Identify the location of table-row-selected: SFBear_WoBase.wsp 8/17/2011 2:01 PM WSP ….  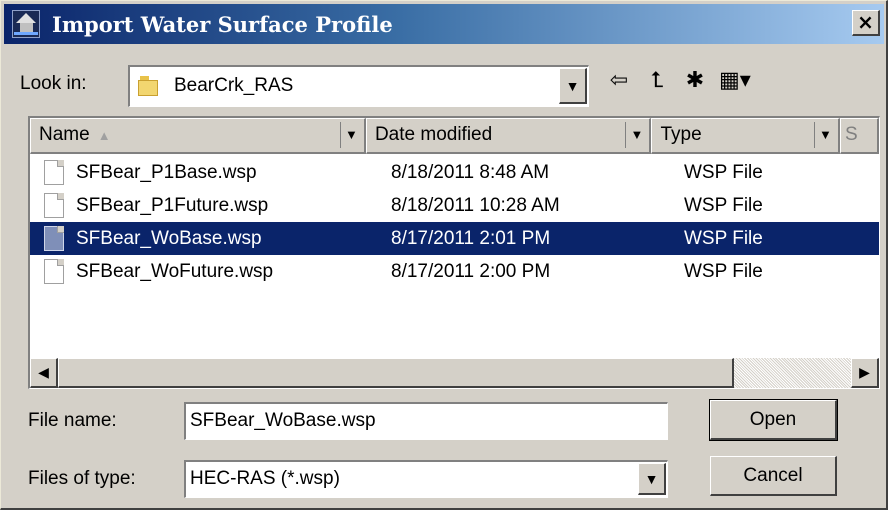
(454, 238).